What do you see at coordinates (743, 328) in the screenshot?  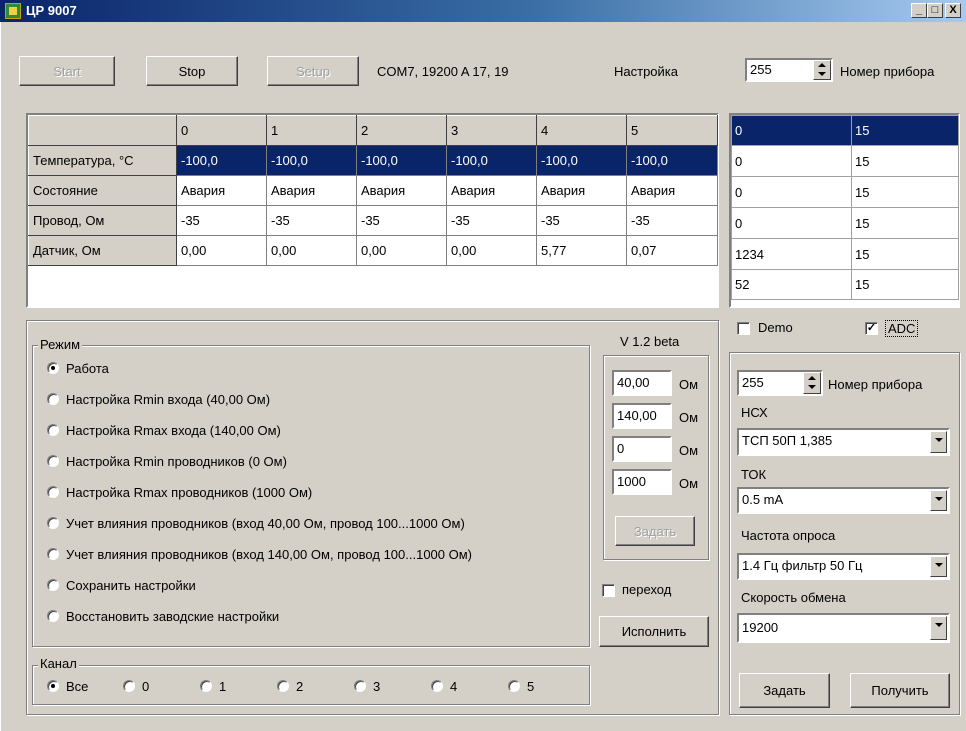 I see `demo-checkbox` at bounding box center [743, 328].